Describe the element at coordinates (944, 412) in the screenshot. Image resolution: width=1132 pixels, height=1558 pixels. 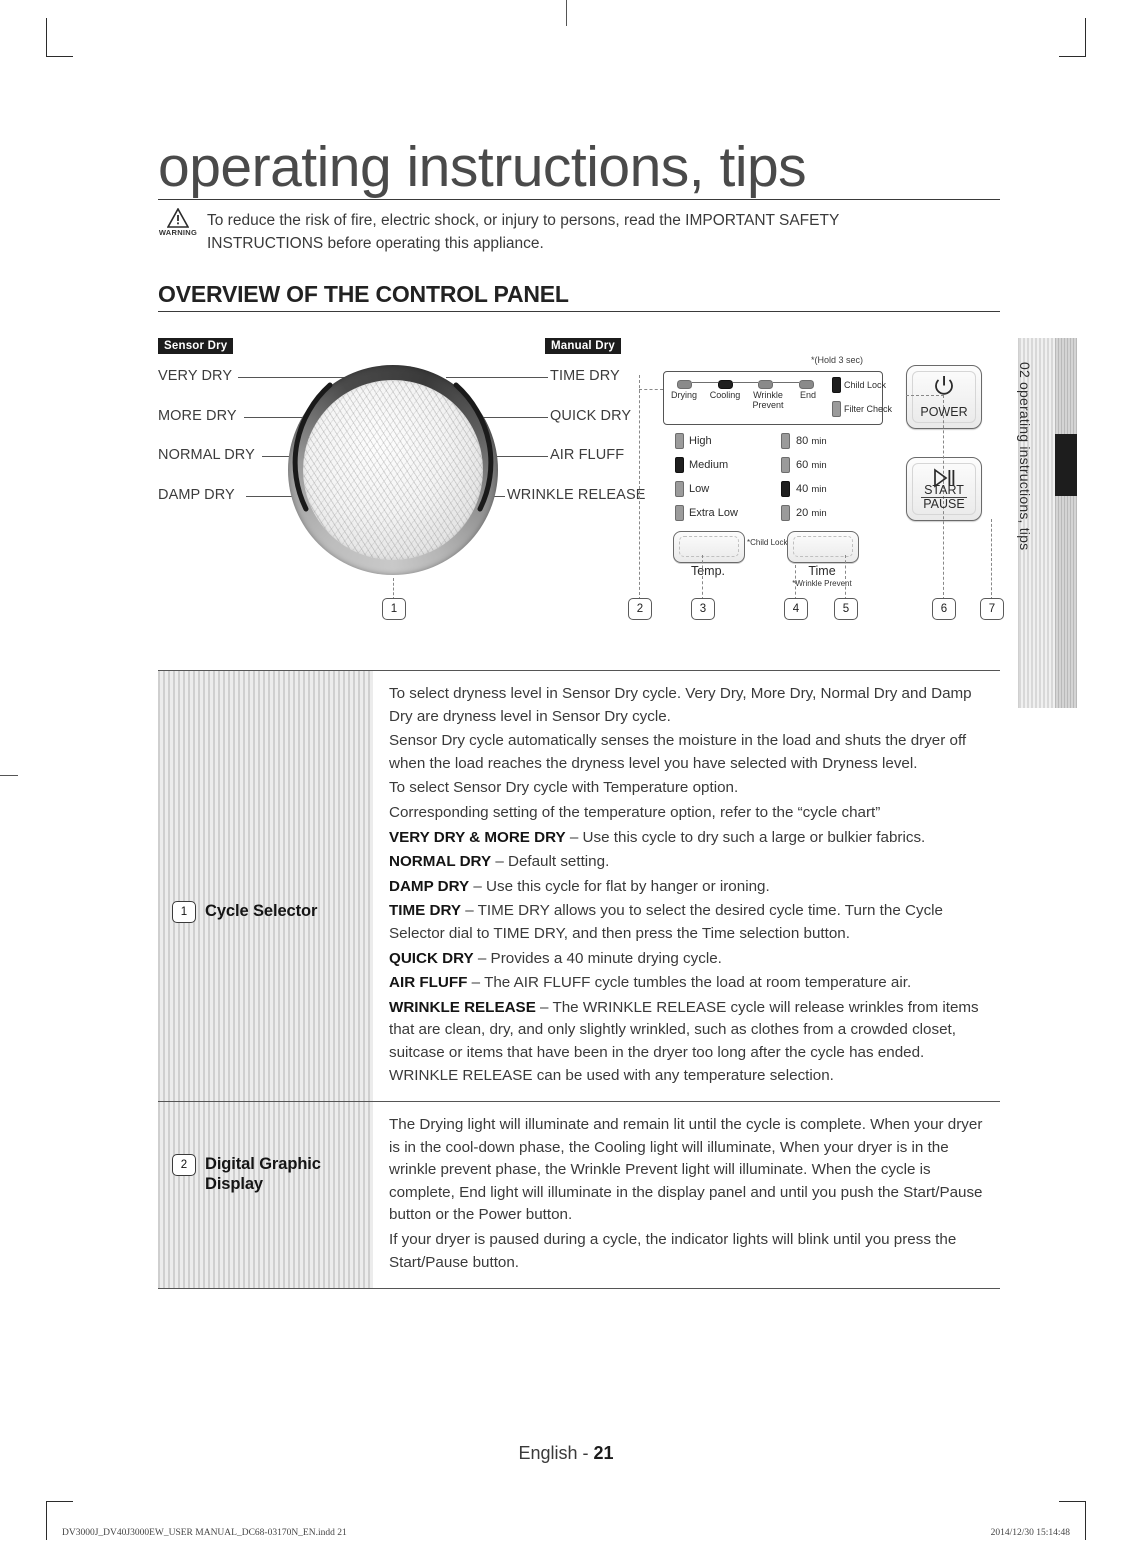
I see `power-button-label: POWER` at that location.